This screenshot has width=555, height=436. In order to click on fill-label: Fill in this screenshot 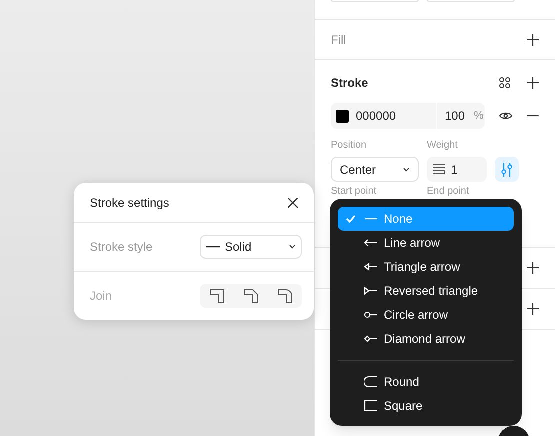, I will do `click(338, 40)`.